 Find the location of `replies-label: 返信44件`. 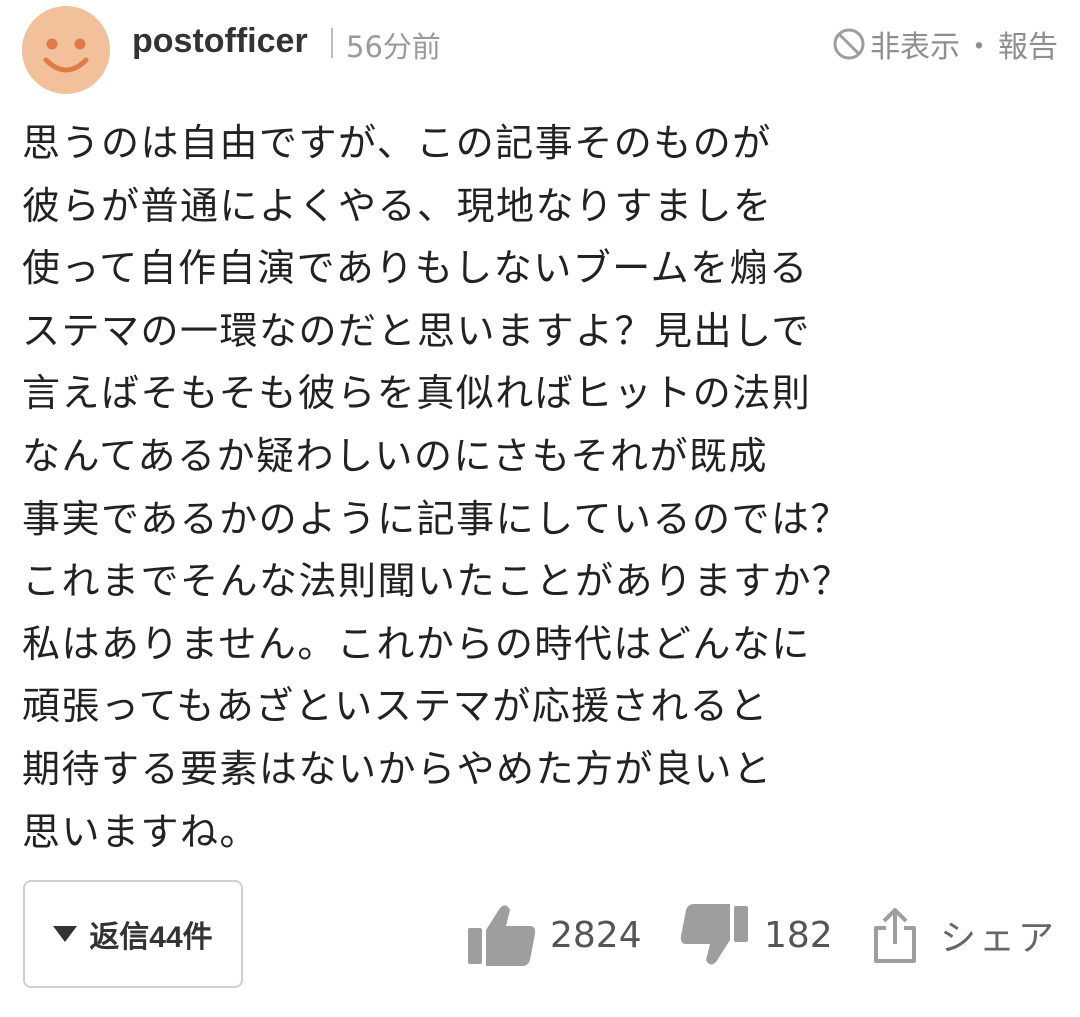

replies-label: 返信44件 is located at coordinates (151, 937).